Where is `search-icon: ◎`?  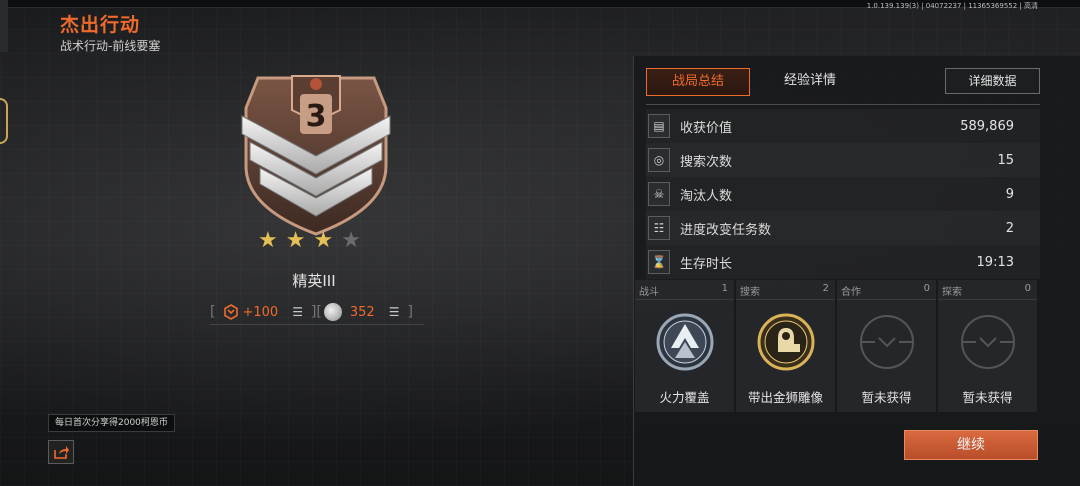 search-icon: ◎ is located at coordinates (659, 160).